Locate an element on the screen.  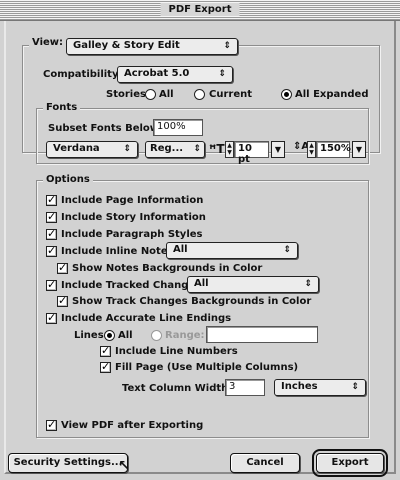
fill-page-checkbox is located at coordinates (105, 366).